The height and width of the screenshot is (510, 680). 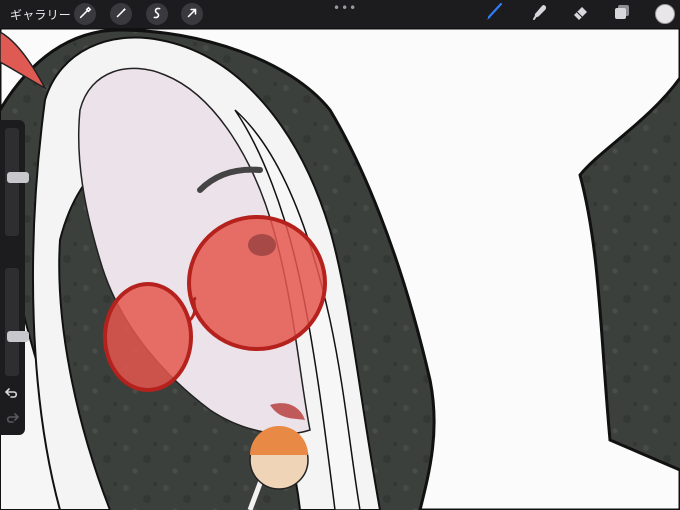 I want to click on left-sidebar, so click(x=14, y=277).